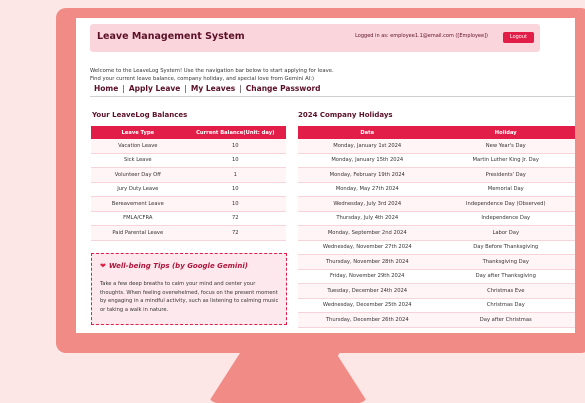 The height and width of the screenshot is (403, 585). I want to click on holiday-date-cell: Monday, February 19th 2024, so click(367, 175).